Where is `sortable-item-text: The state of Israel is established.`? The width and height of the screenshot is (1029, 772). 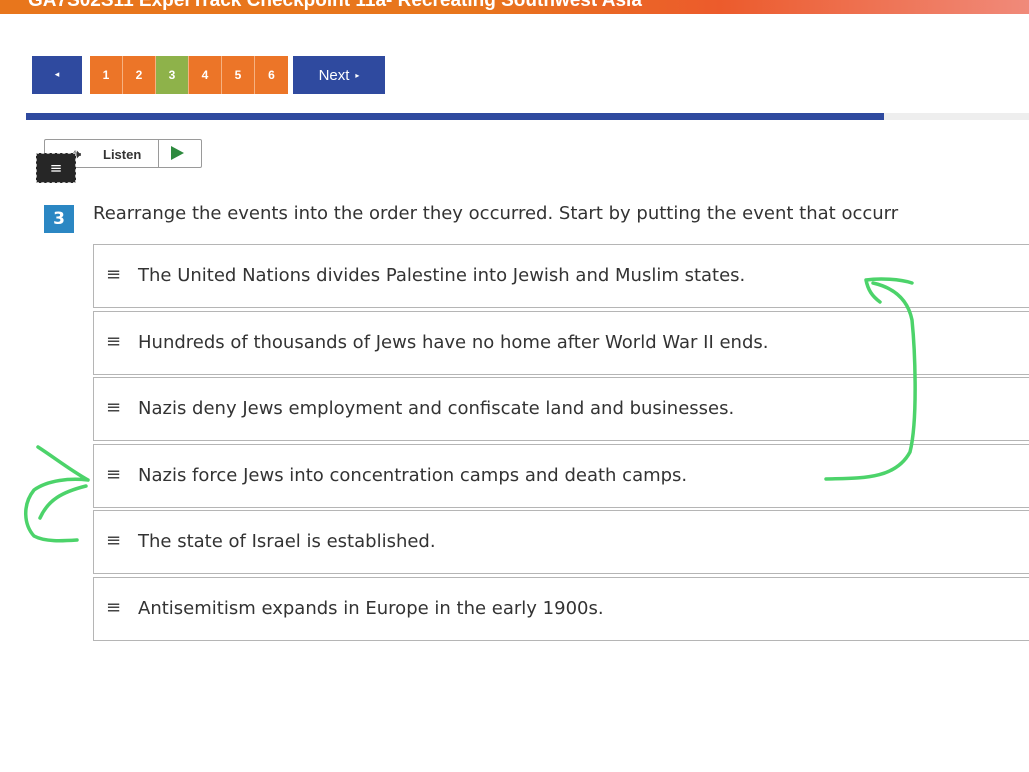
sortable-item-text: The state of Israel is established. is located at coordinates (287, 541).